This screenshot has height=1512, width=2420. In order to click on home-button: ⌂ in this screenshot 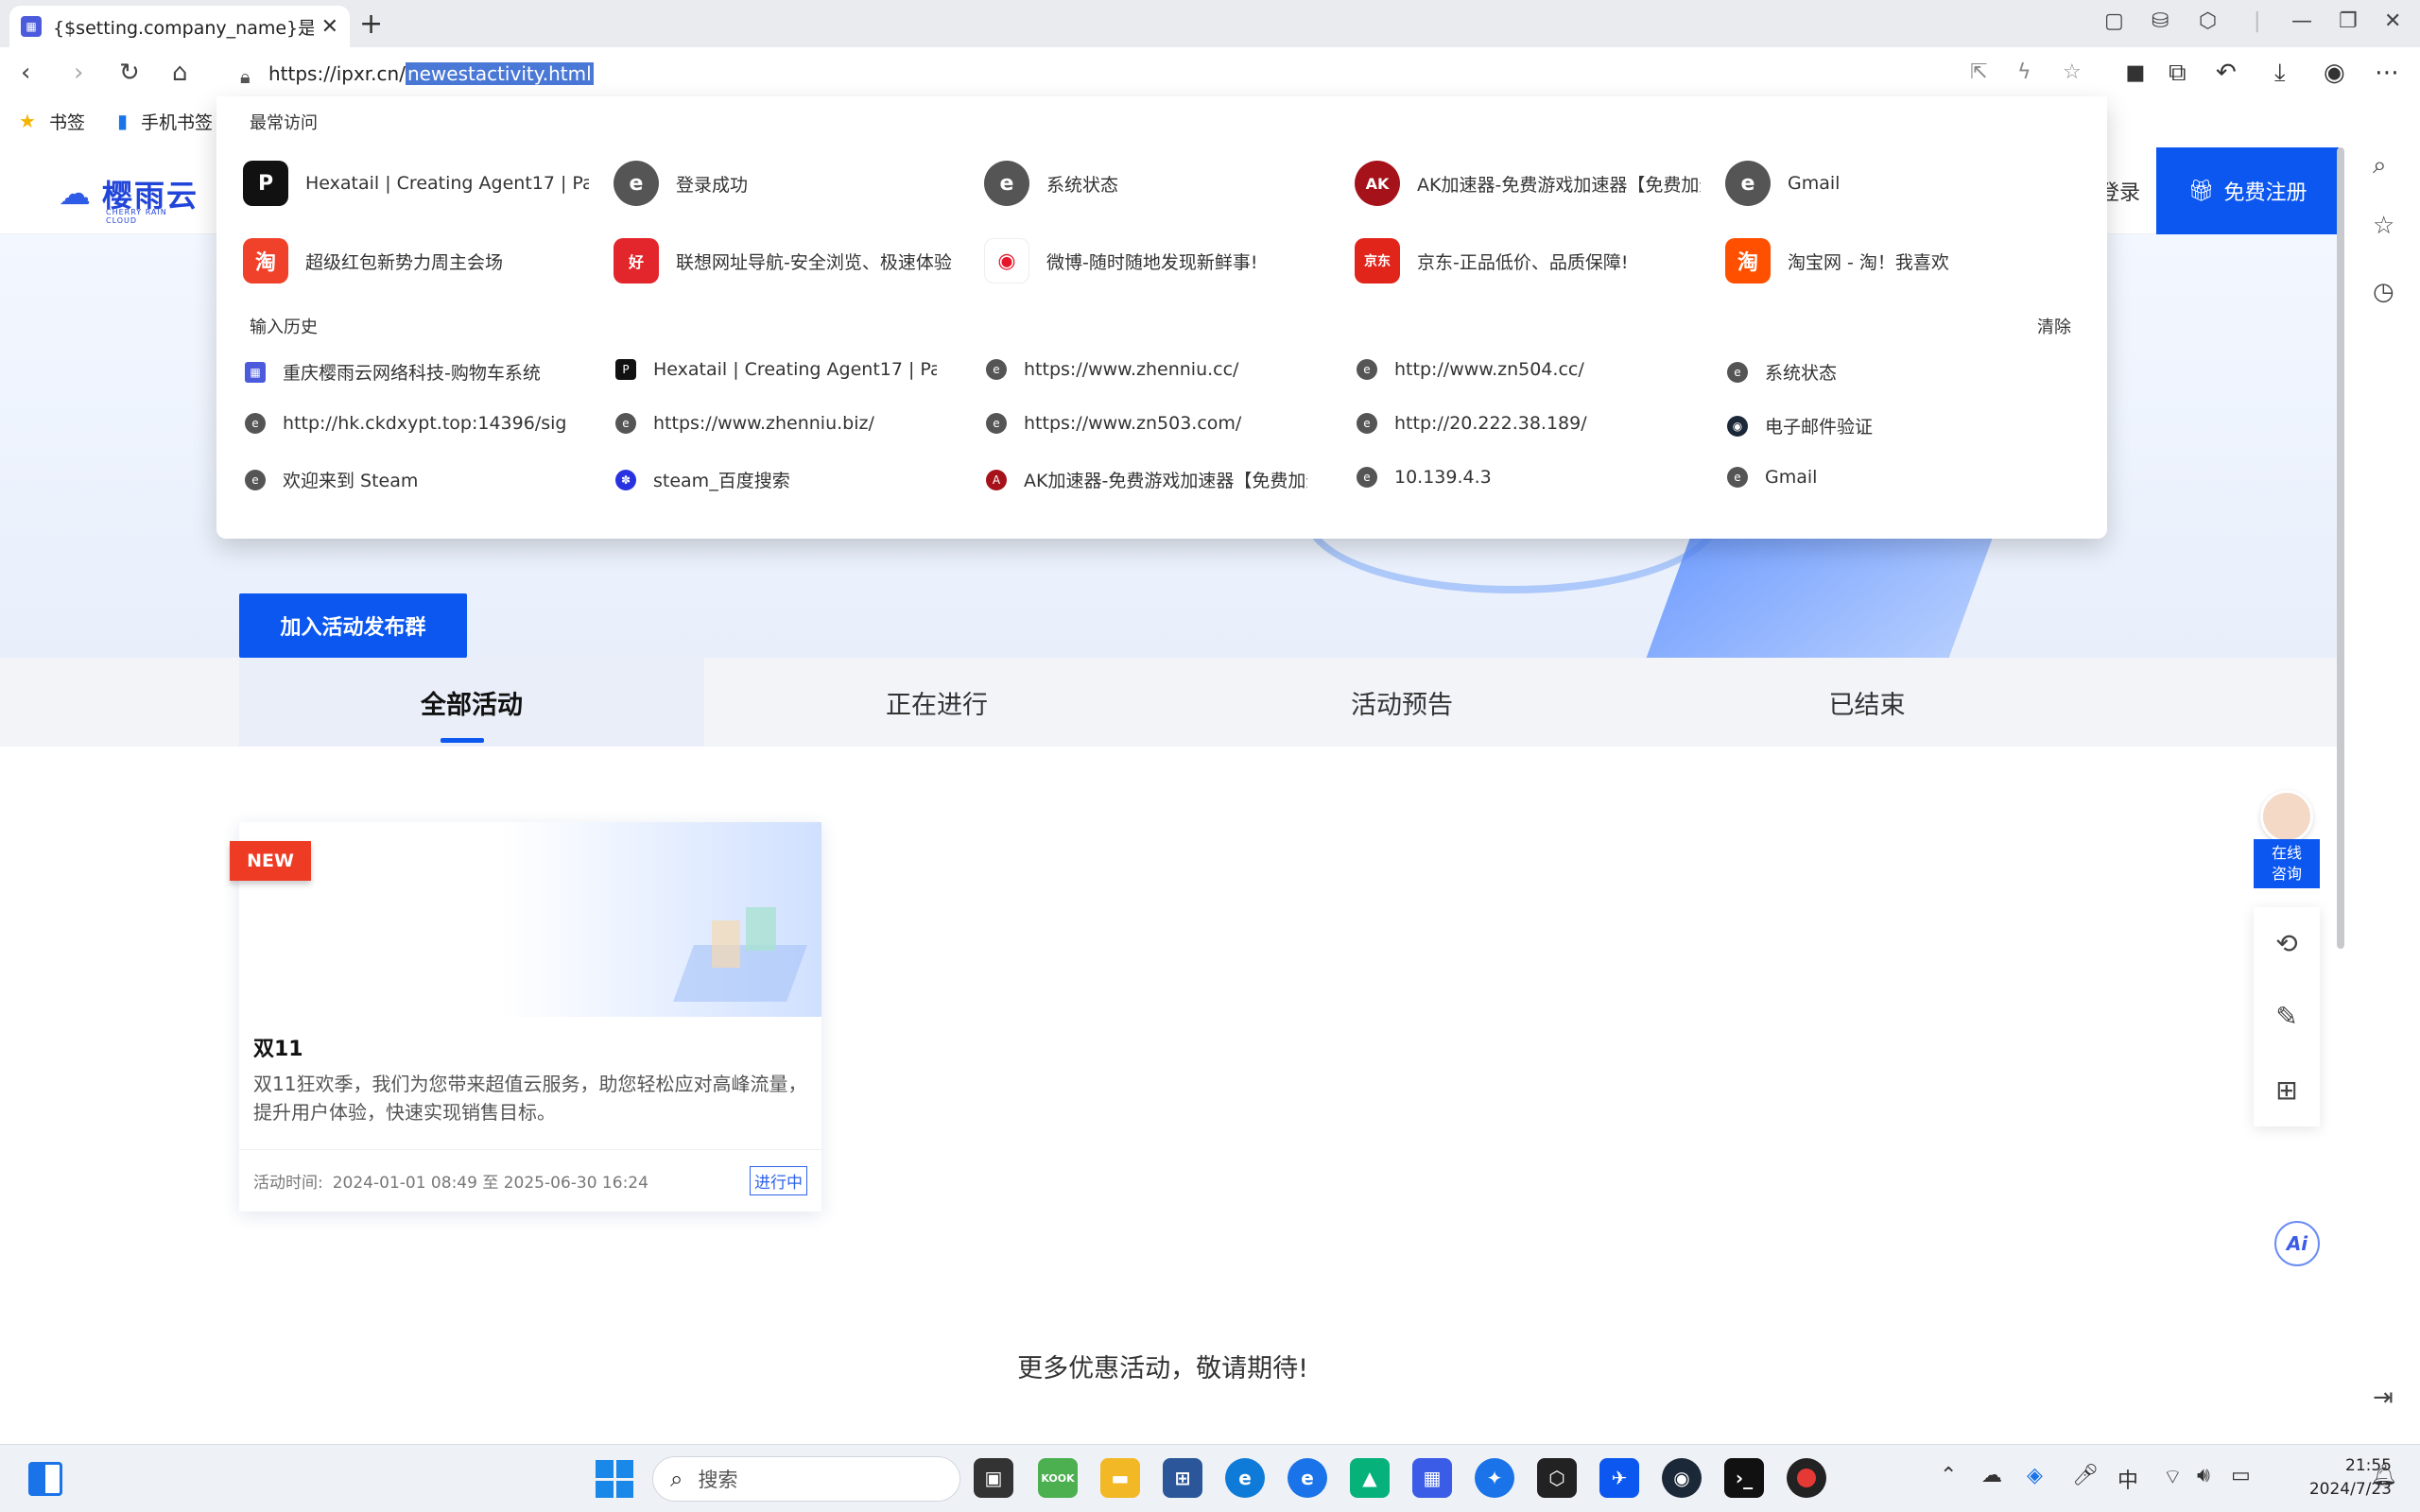, I will do `click(180, 73)`.